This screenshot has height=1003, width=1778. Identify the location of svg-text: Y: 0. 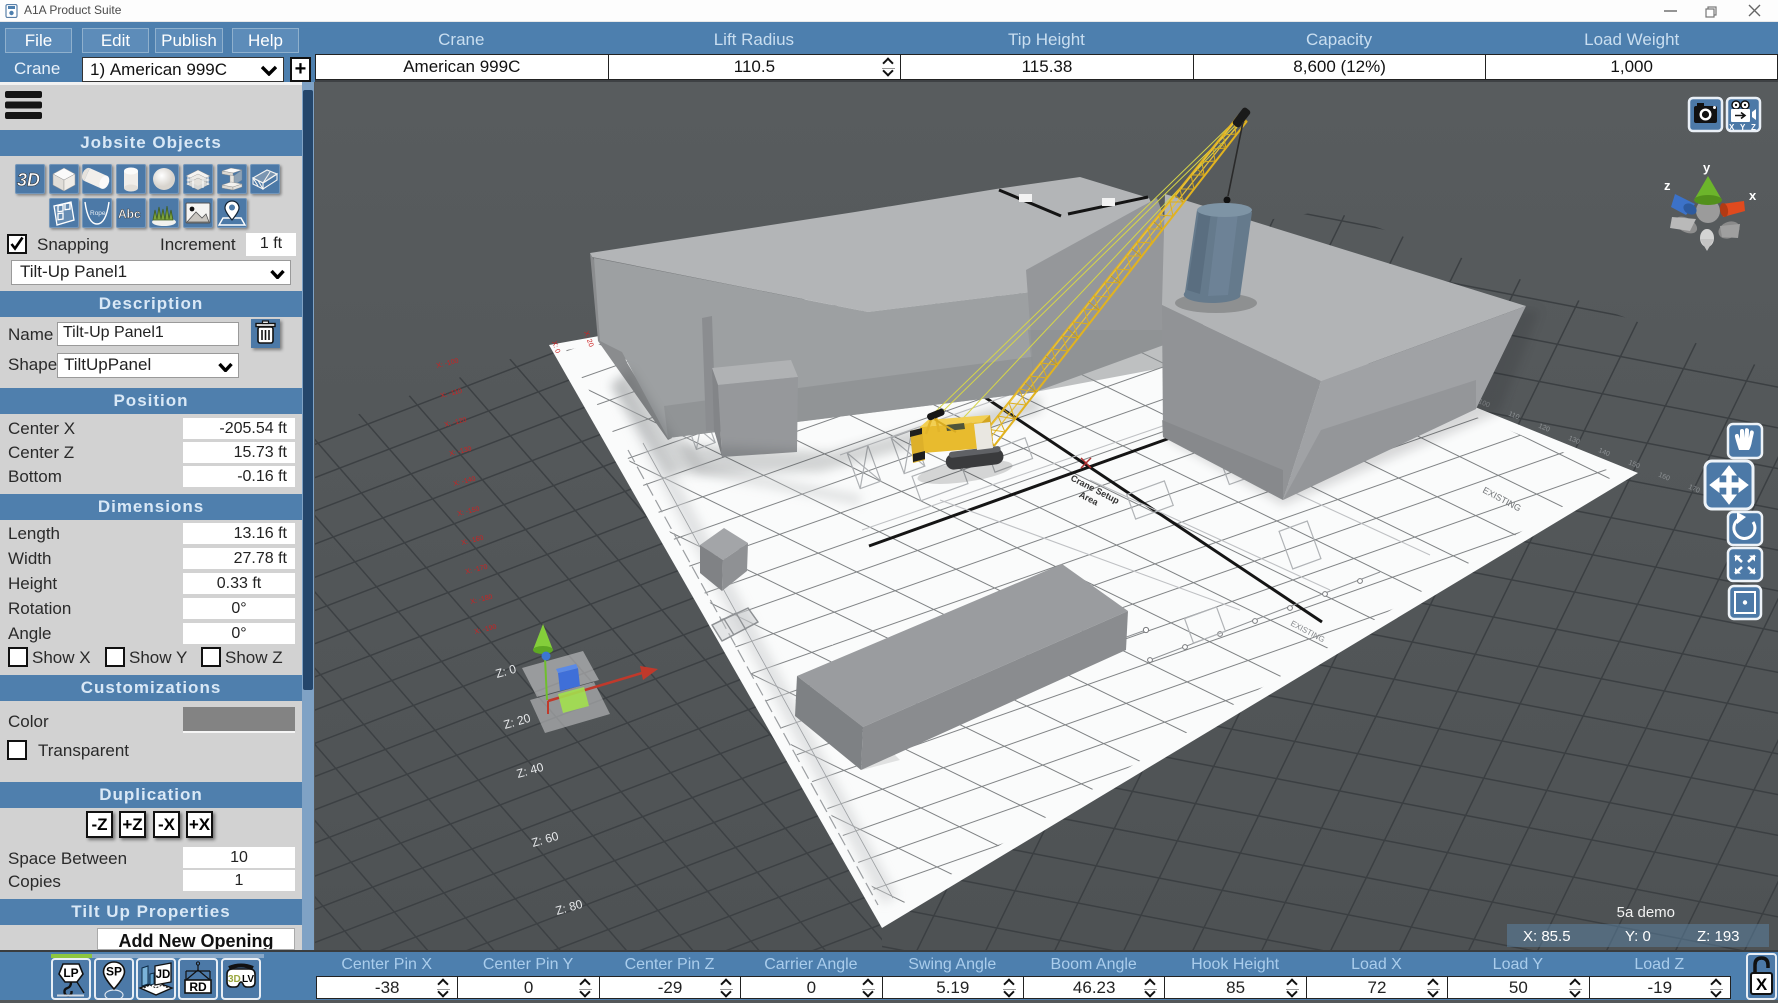
(1638, 936).